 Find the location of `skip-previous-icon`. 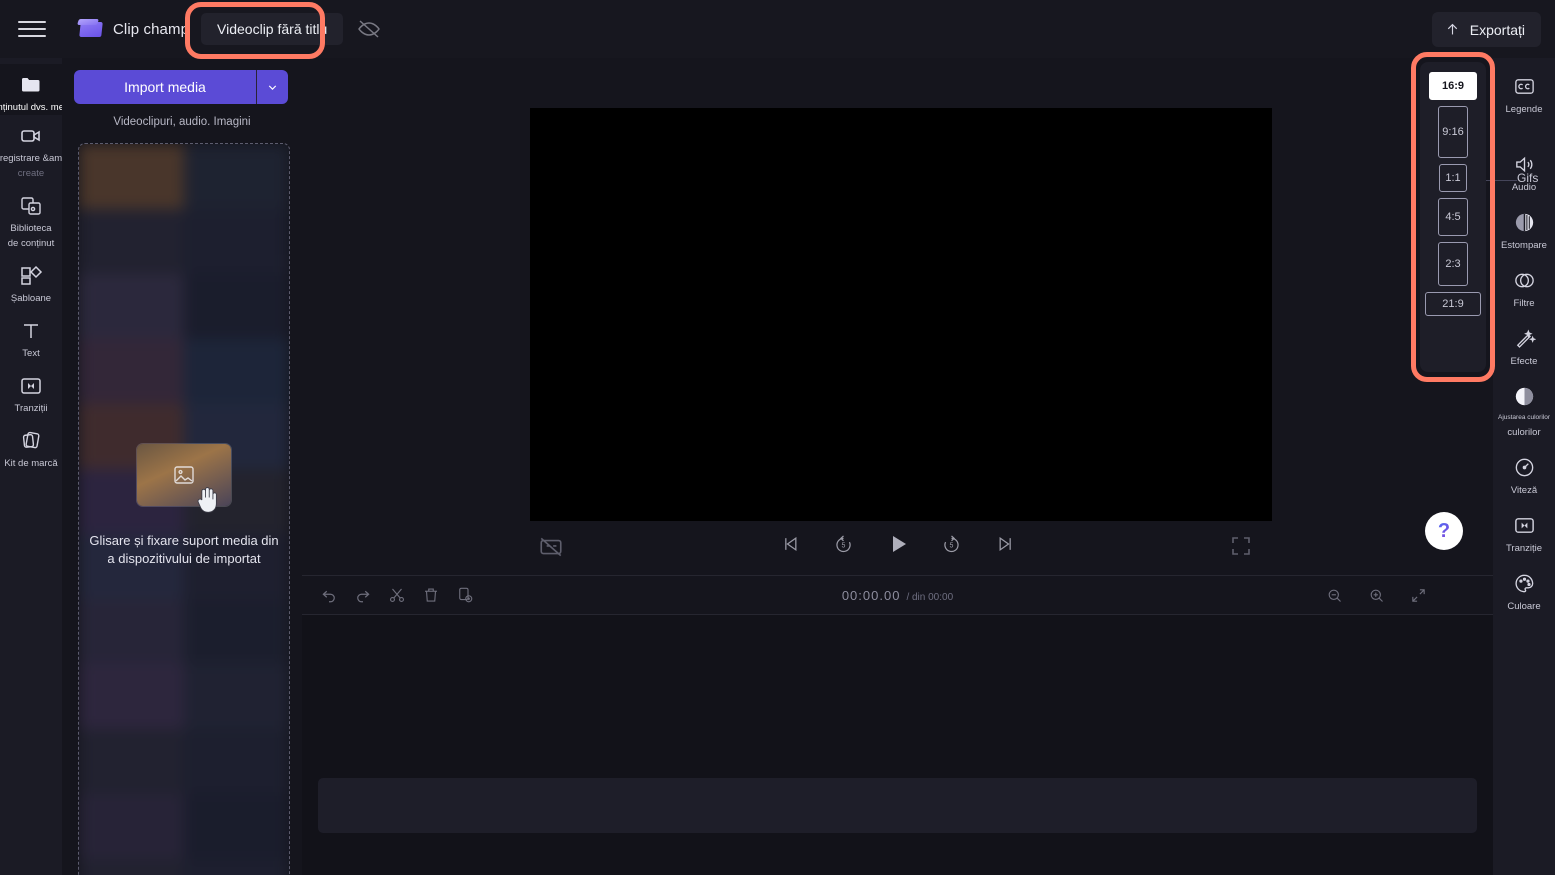

skip-previous-icon is located at coordinates (790, 544).